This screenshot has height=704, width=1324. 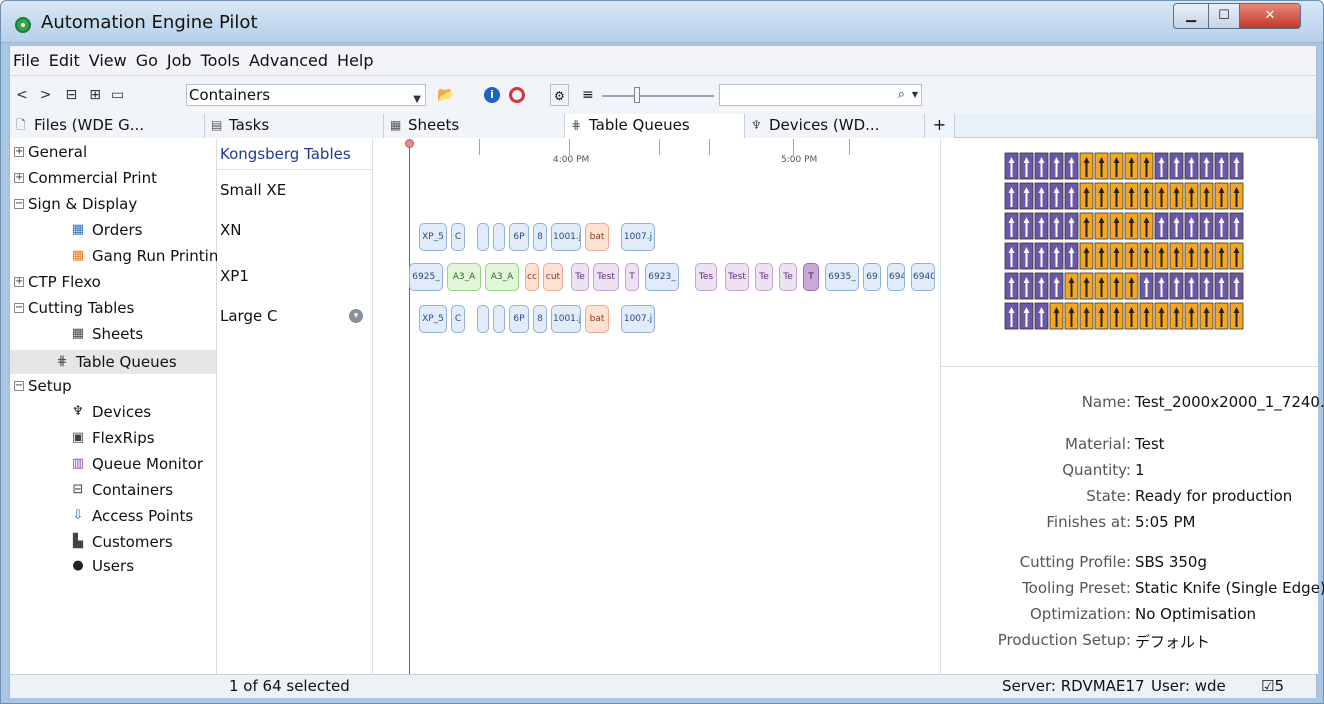 I want to click on info-icon: i, so click(x=492, y=95).